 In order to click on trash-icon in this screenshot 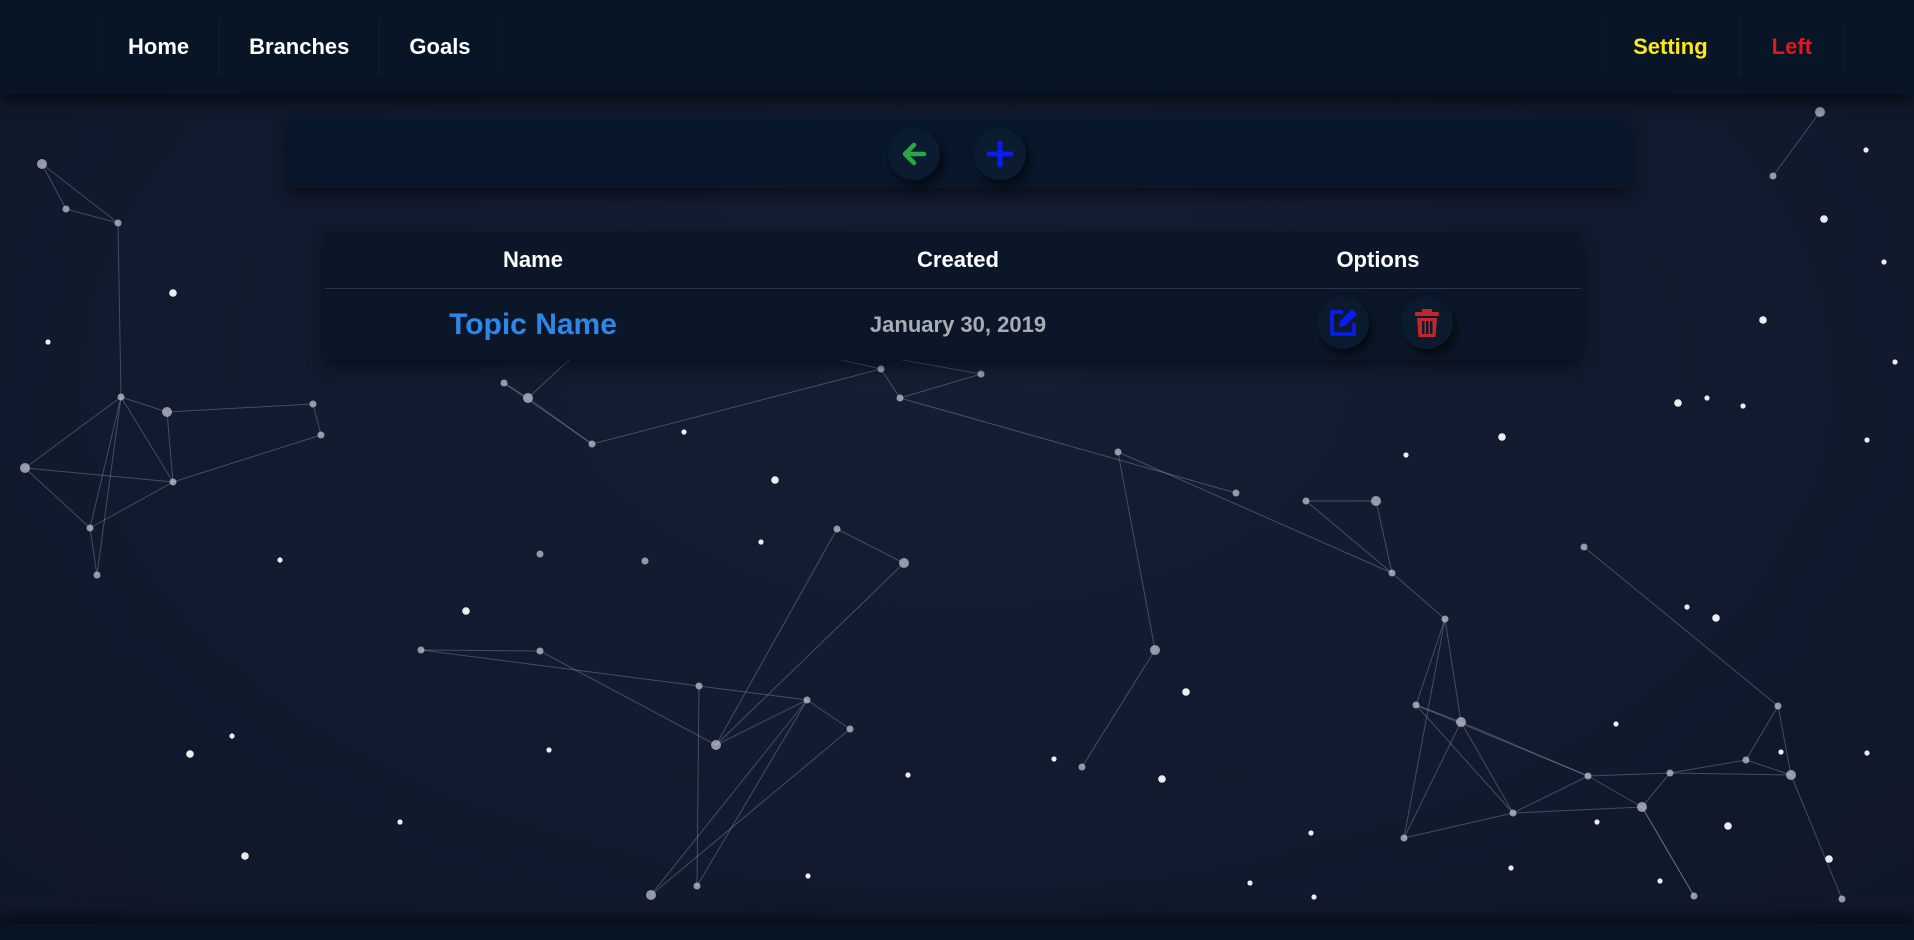, I will do `click(1427, 323)`.